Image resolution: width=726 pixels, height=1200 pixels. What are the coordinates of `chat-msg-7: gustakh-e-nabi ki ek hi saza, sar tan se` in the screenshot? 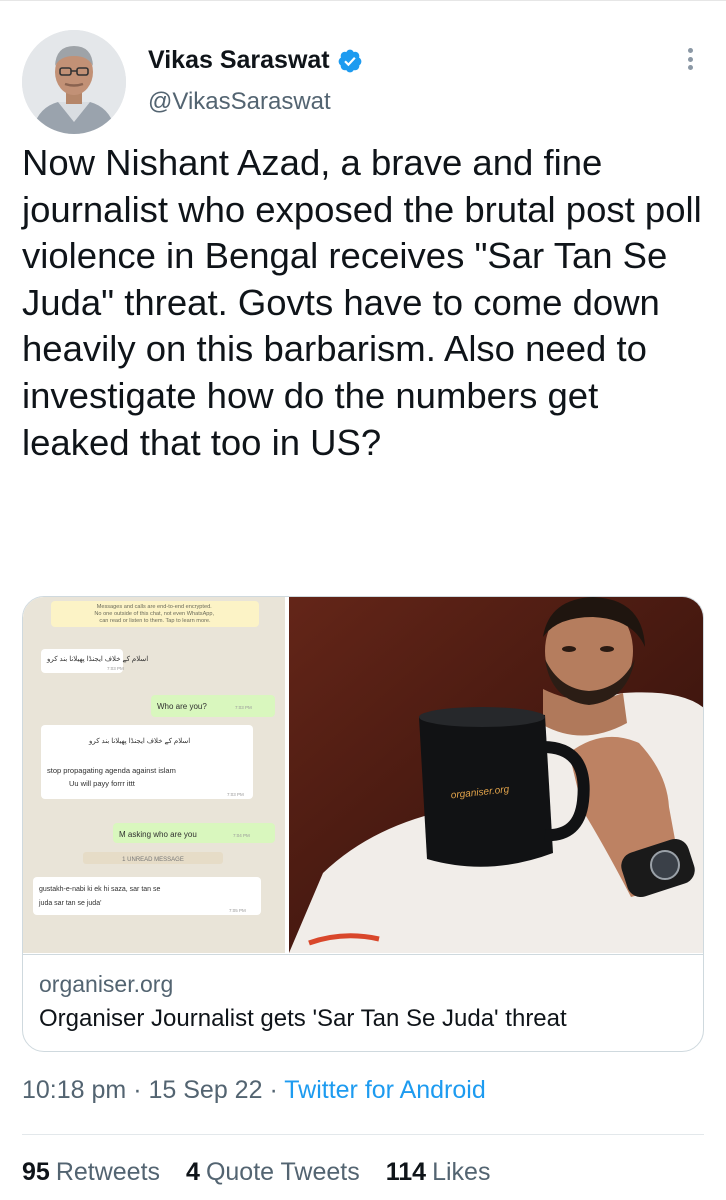 It's located at (100, 889).